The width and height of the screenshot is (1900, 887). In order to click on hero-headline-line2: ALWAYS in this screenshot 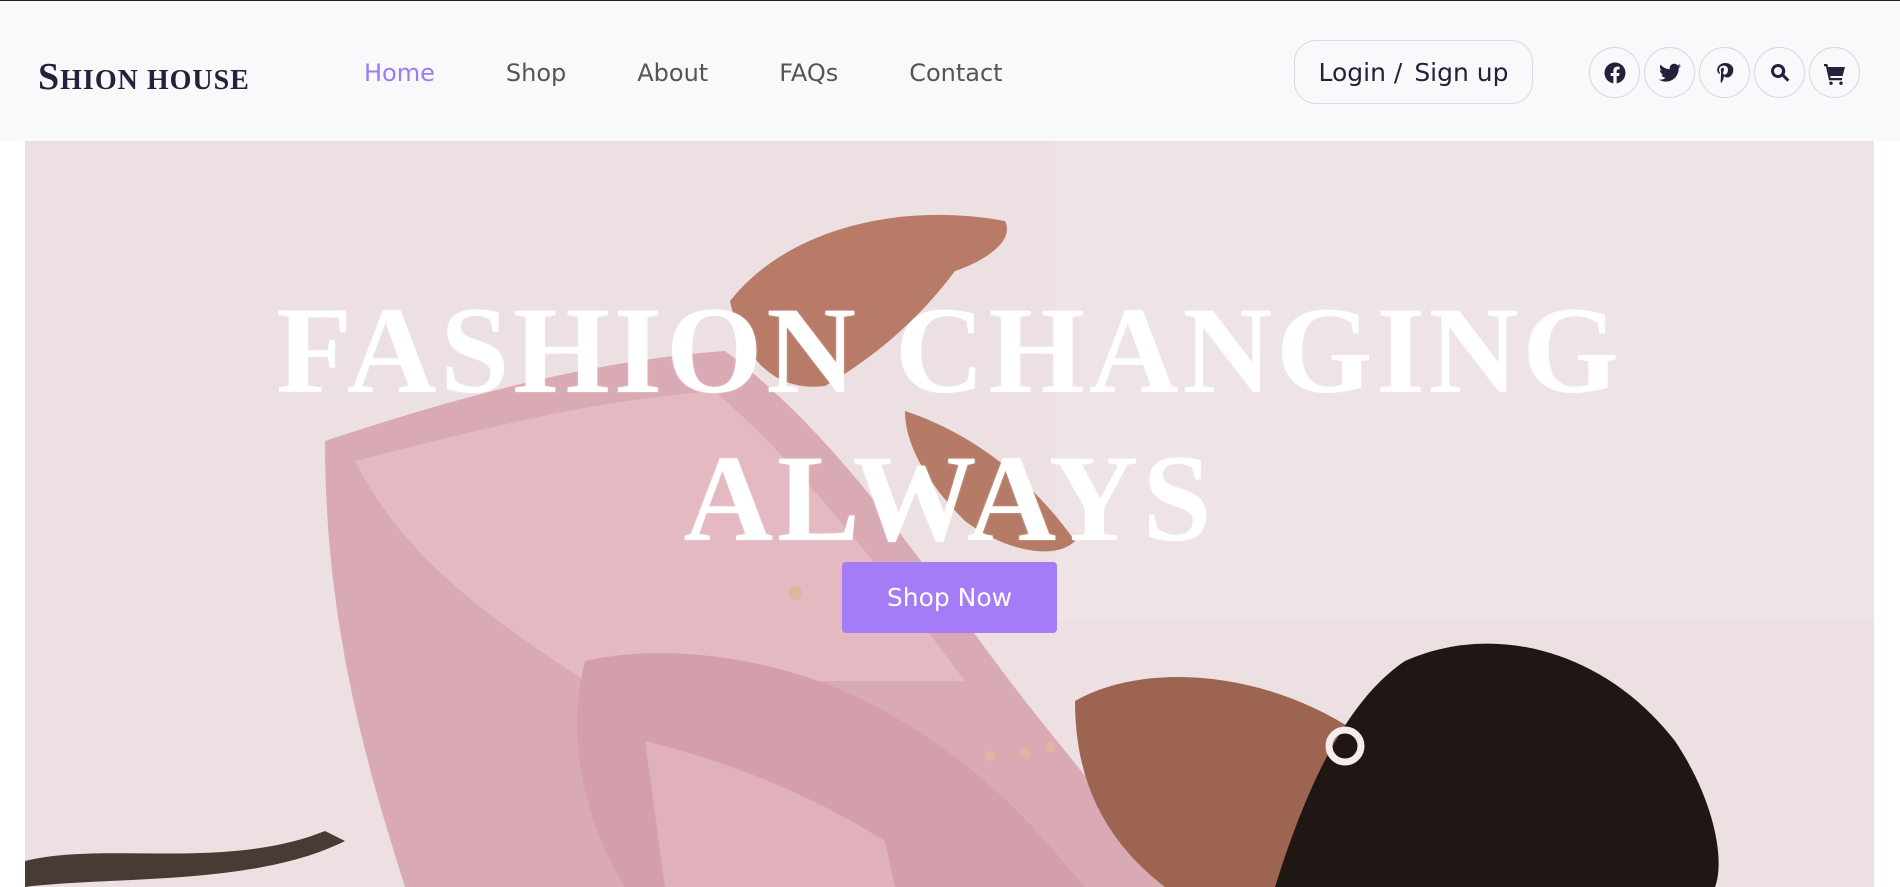, I will do `click(949, 498)`.